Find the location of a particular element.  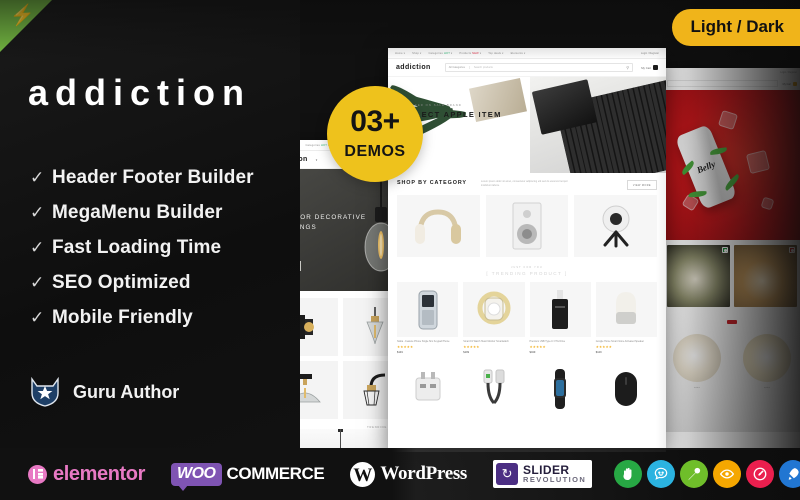

eye-icon is located at coordinates (727, 474).